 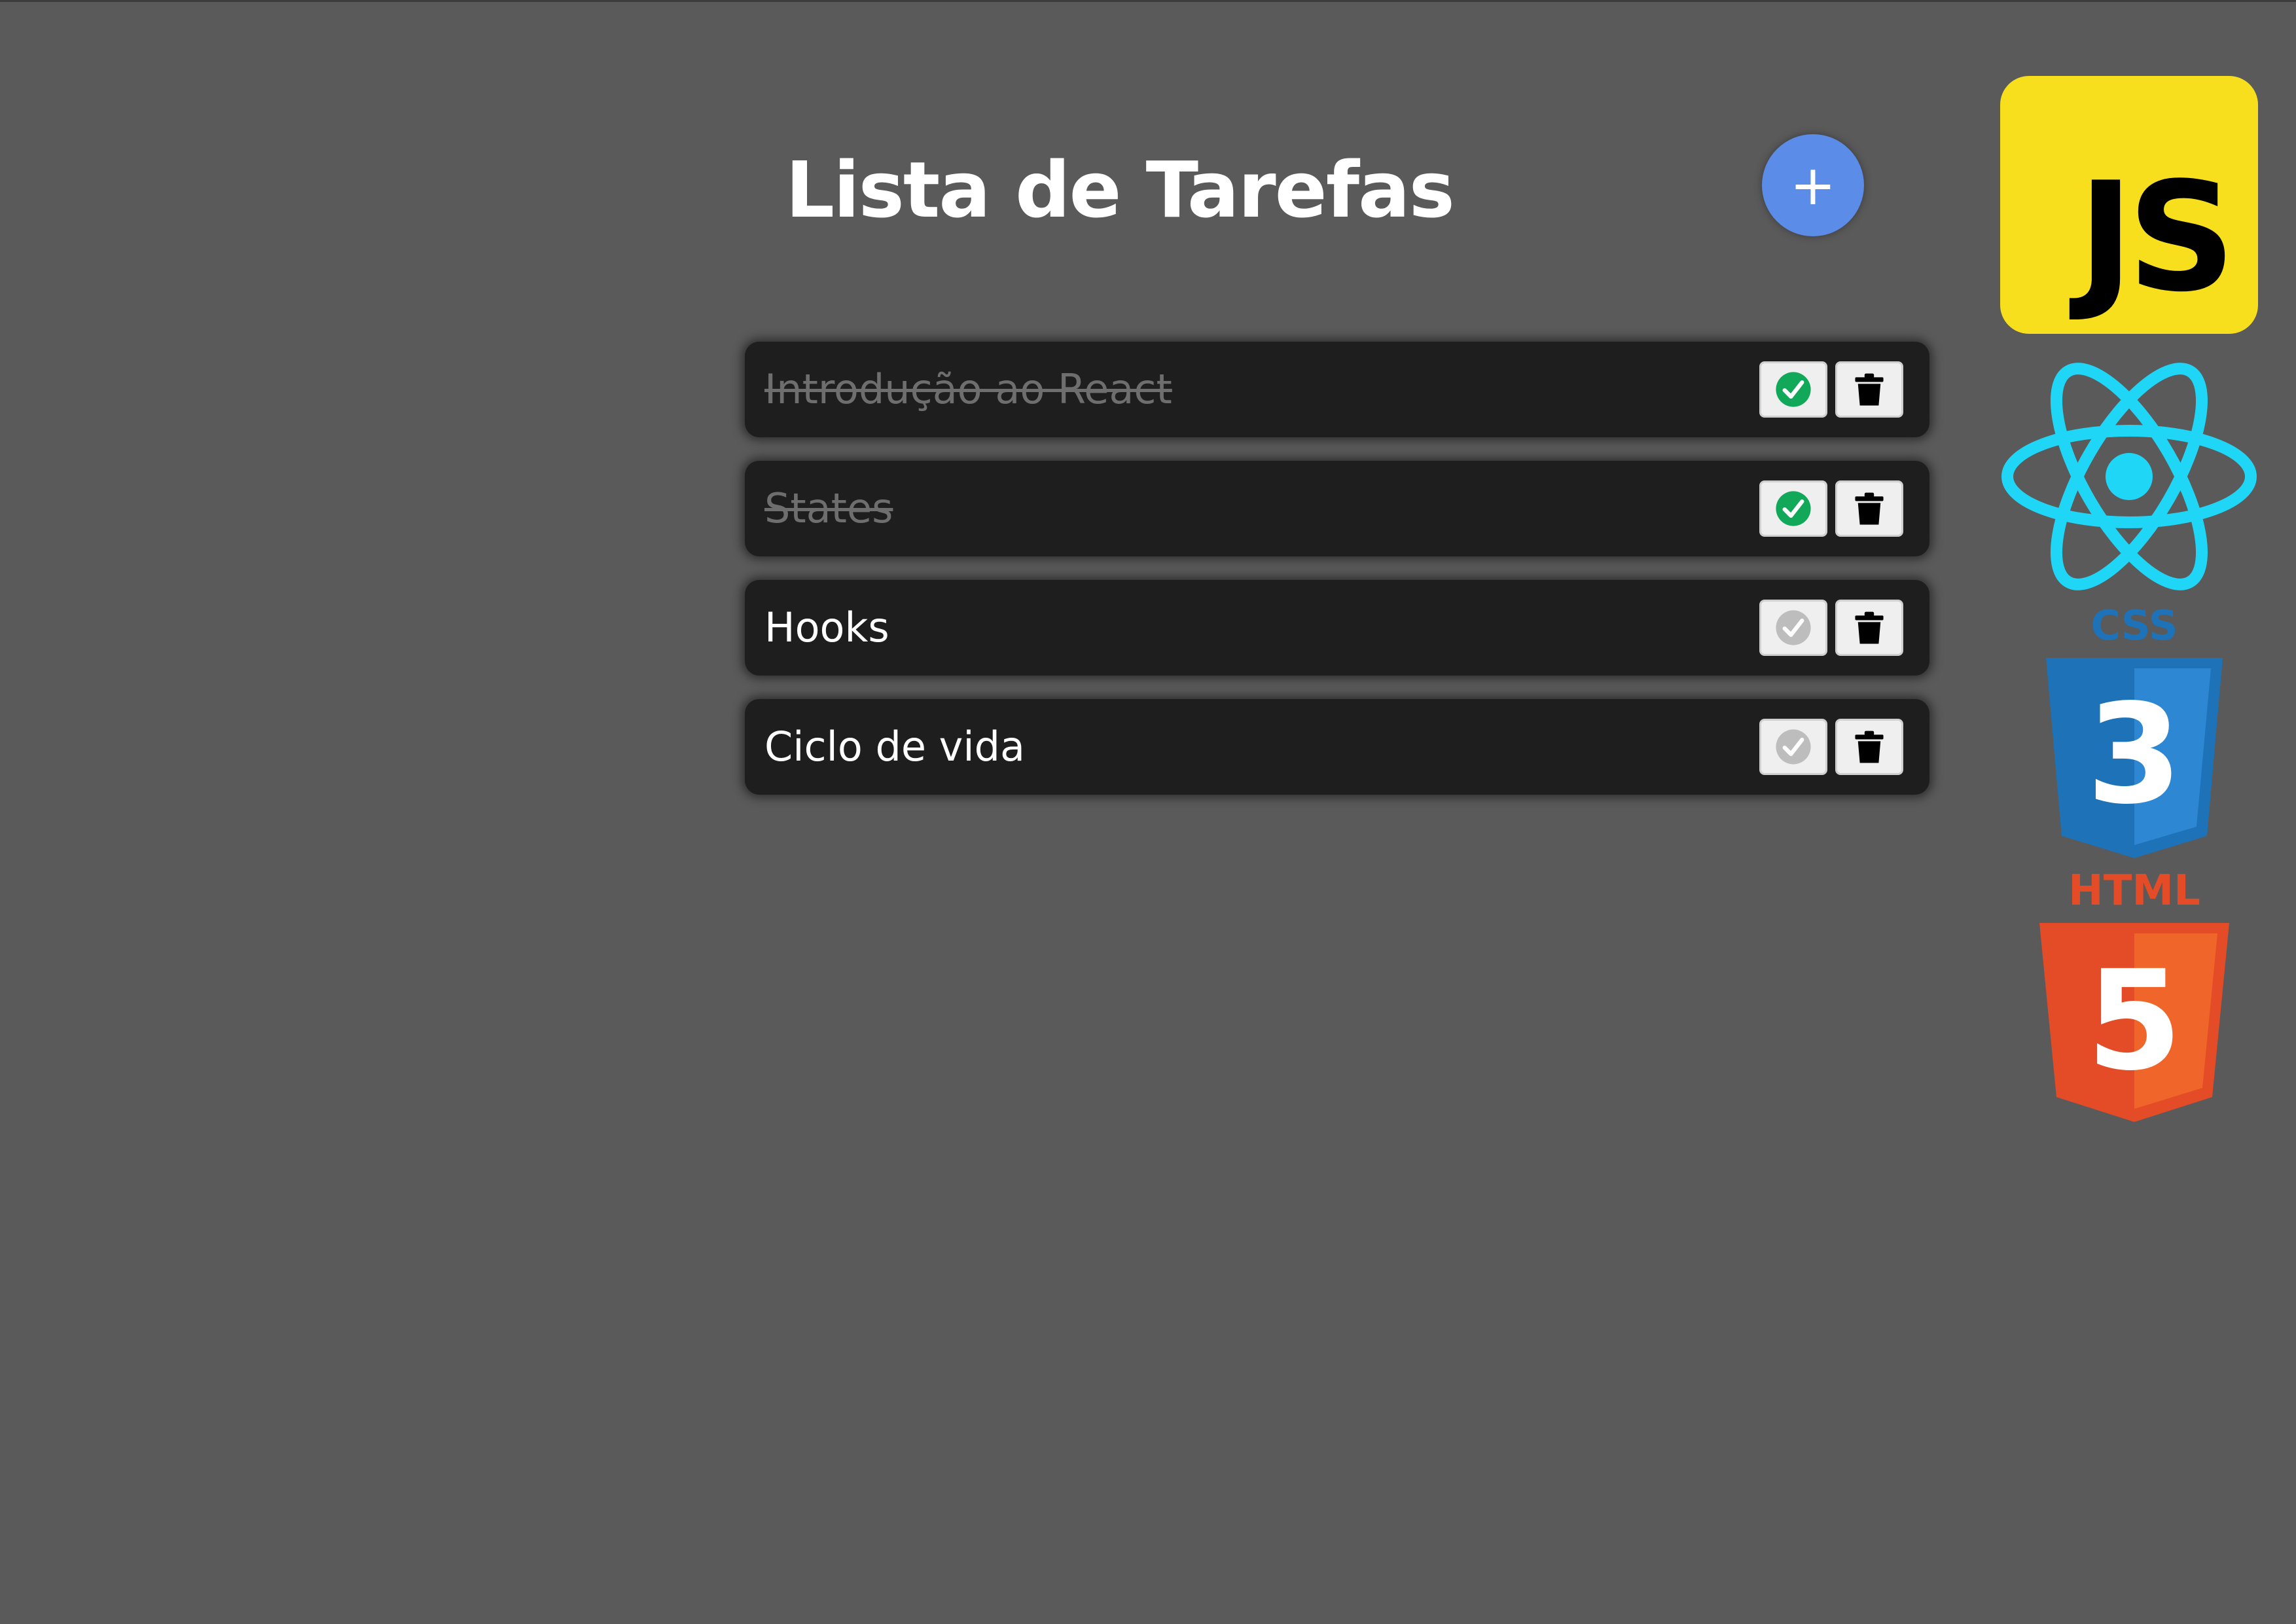 What do you see at coordinates (1337, 747) in the screenshot?
I see `task-item: Ciclo de vida` at bounding box center [1337, 747].